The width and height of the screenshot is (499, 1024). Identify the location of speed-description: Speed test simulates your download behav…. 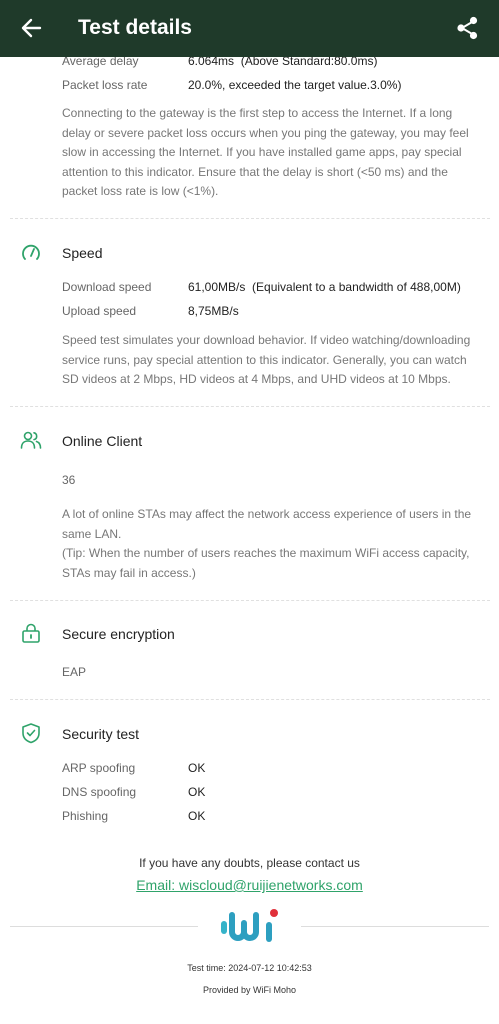
(266, 359).